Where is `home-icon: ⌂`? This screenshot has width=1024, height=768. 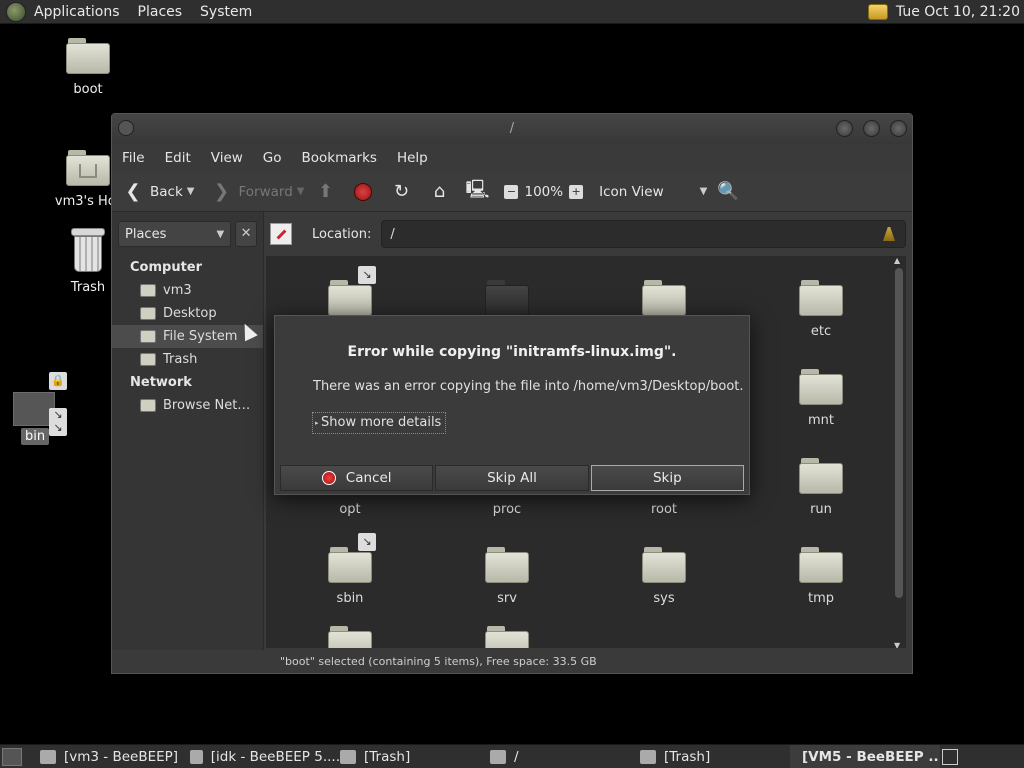
home-icon: ⌂ is located at coordinates (439, 191).